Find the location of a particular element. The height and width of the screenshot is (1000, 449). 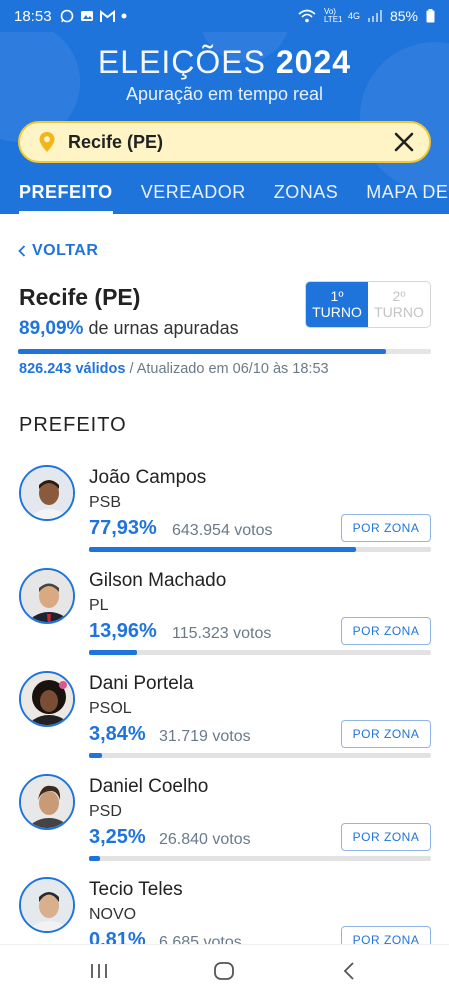

notification-icons is located at coordinates (93, 16).